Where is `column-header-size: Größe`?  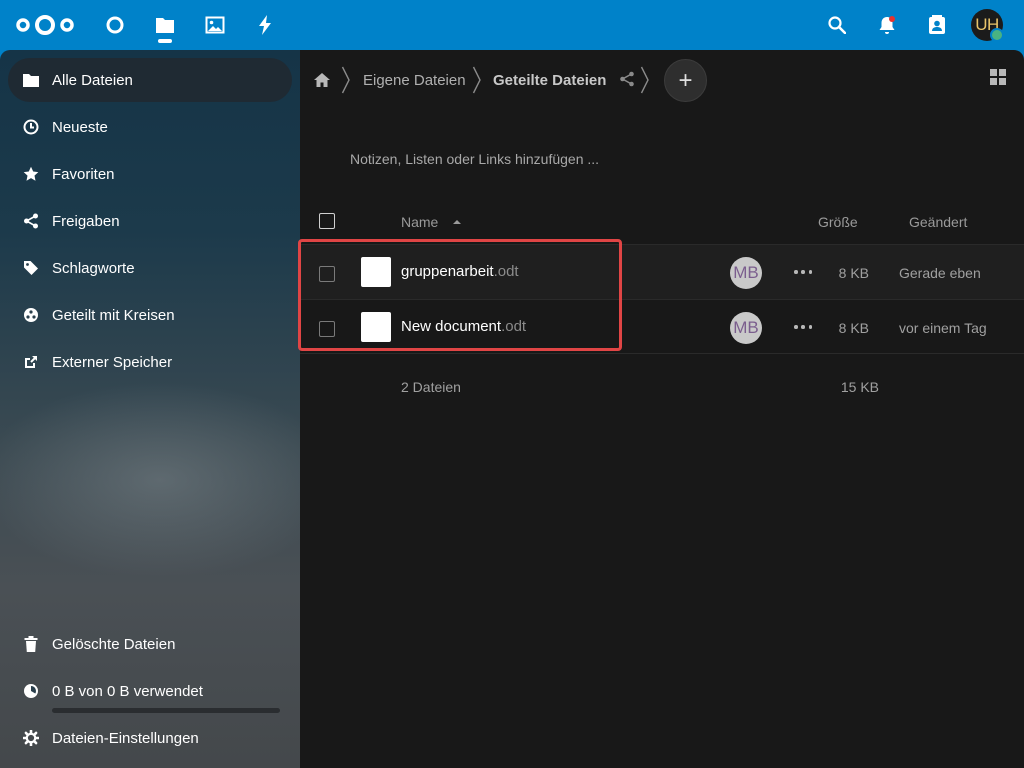 column-header-size: Größe is located at coordinates (838, 222).